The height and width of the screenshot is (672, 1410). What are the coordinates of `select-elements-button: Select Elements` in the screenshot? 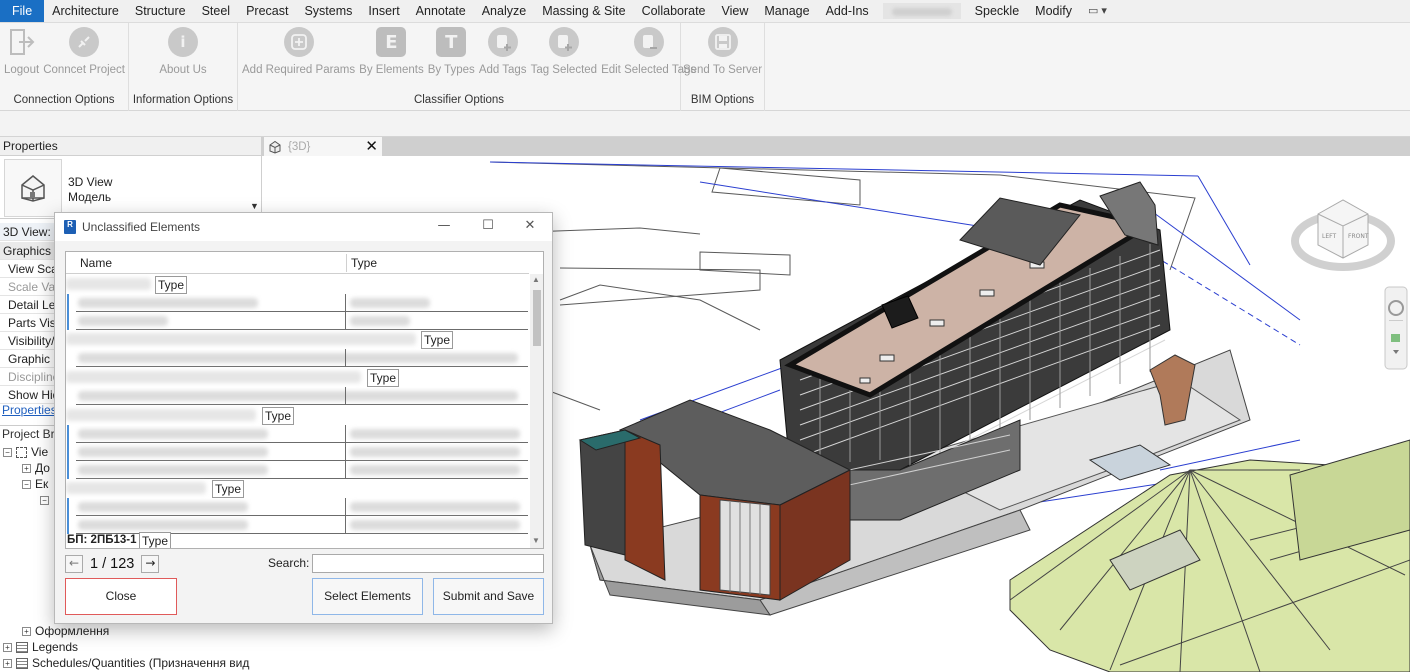 It's located at (367, 596).